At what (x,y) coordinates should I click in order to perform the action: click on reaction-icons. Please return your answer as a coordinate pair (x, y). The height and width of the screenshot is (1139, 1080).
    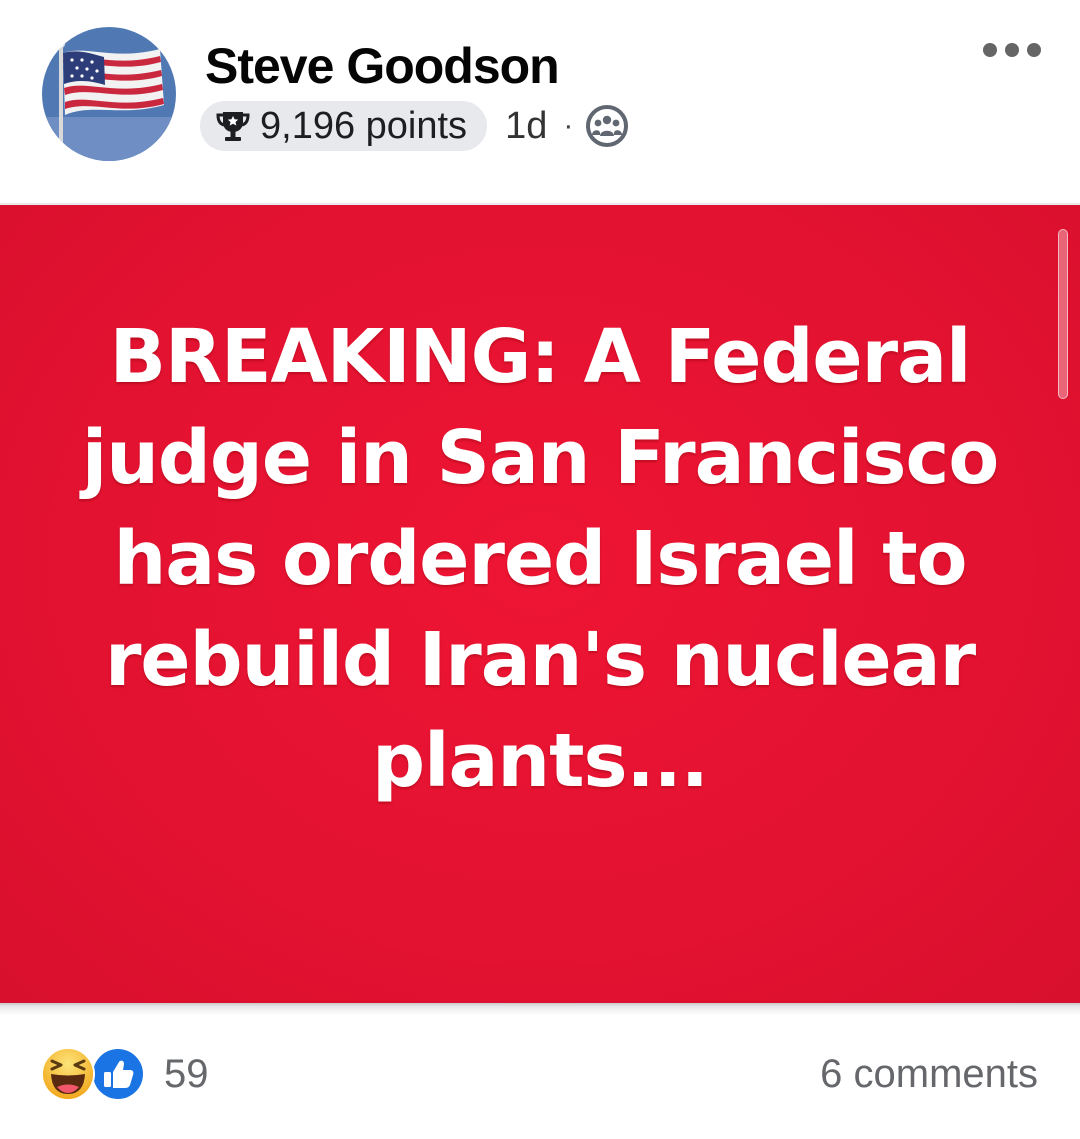
    Looking at the image, I should click on (95, 1074).